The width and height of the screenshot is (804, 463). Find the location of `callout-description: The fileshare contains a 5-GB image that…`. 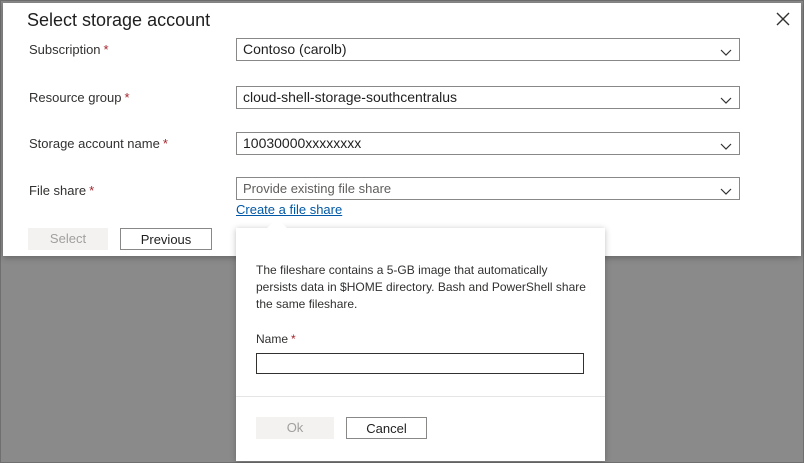

callout-description: The fileshare contains a 5-GB image that… is located at coordinates (421, 287).